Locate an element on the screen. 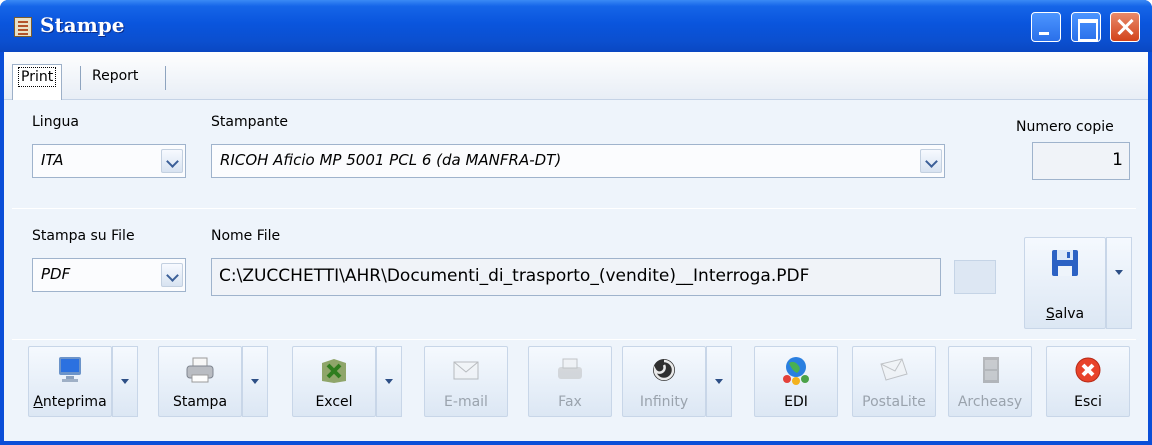  browse-button is located at coordinates (975, 277).